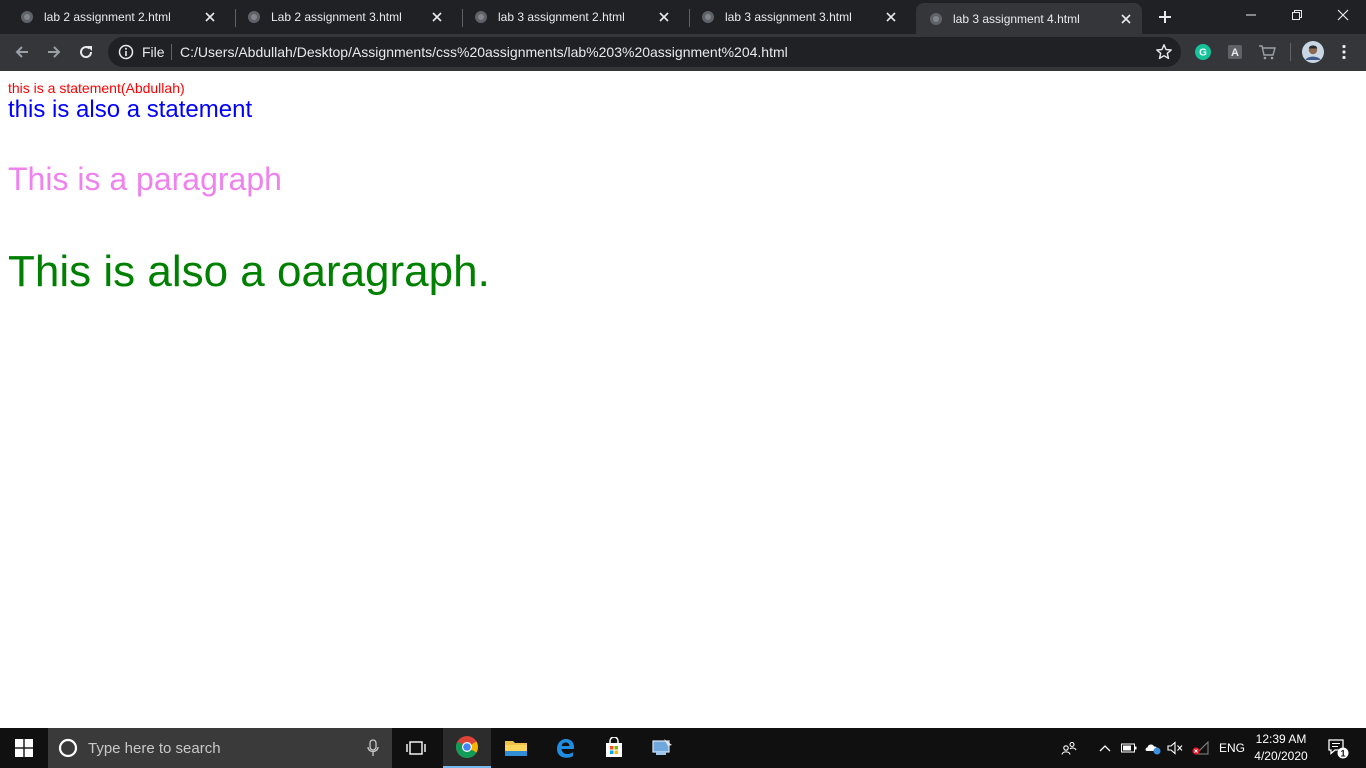 The image size is (1366, 768). I want to click on show-hidden-icons-button, so click(1105, 748).